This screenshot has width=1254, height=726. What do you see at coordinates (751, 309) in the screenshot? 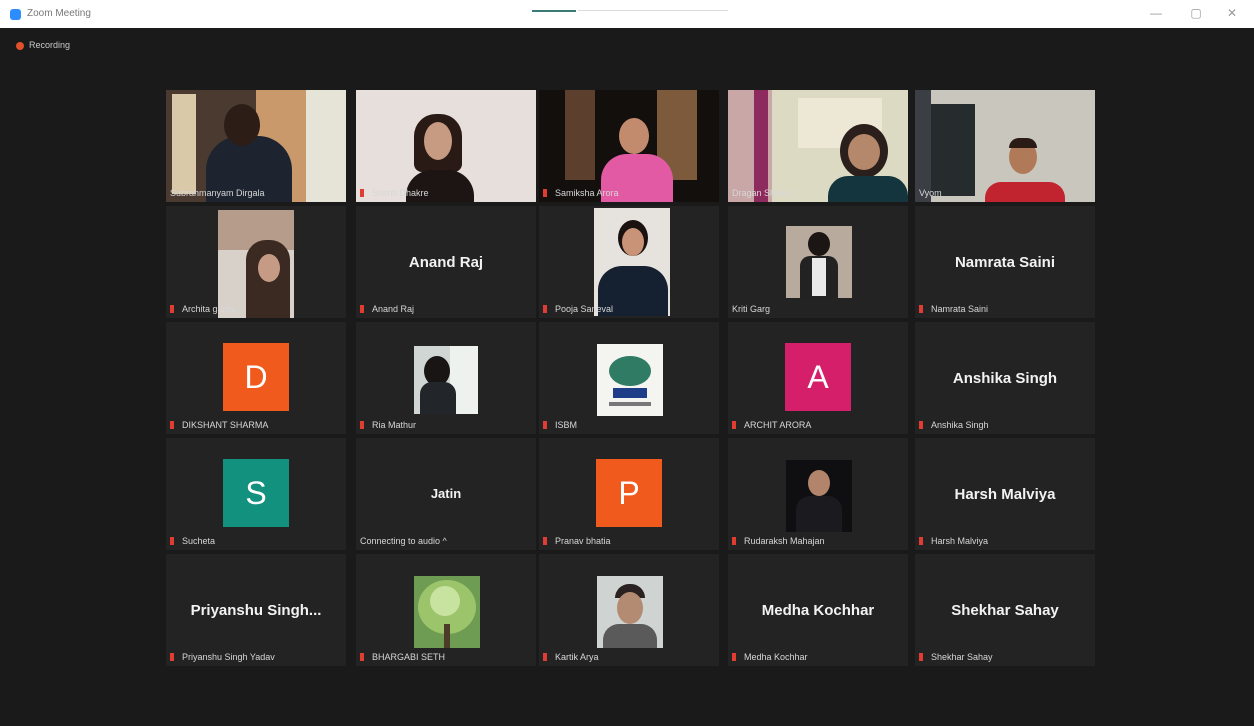
I see `participant-name: Kriti Garg` at bounding box center [751, 309].